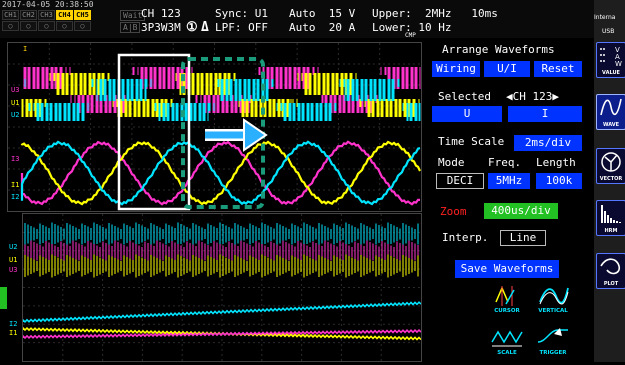 The width and height of the screenshot is (625, 365). I want to click on label-i2: I2, so click(15, 197).